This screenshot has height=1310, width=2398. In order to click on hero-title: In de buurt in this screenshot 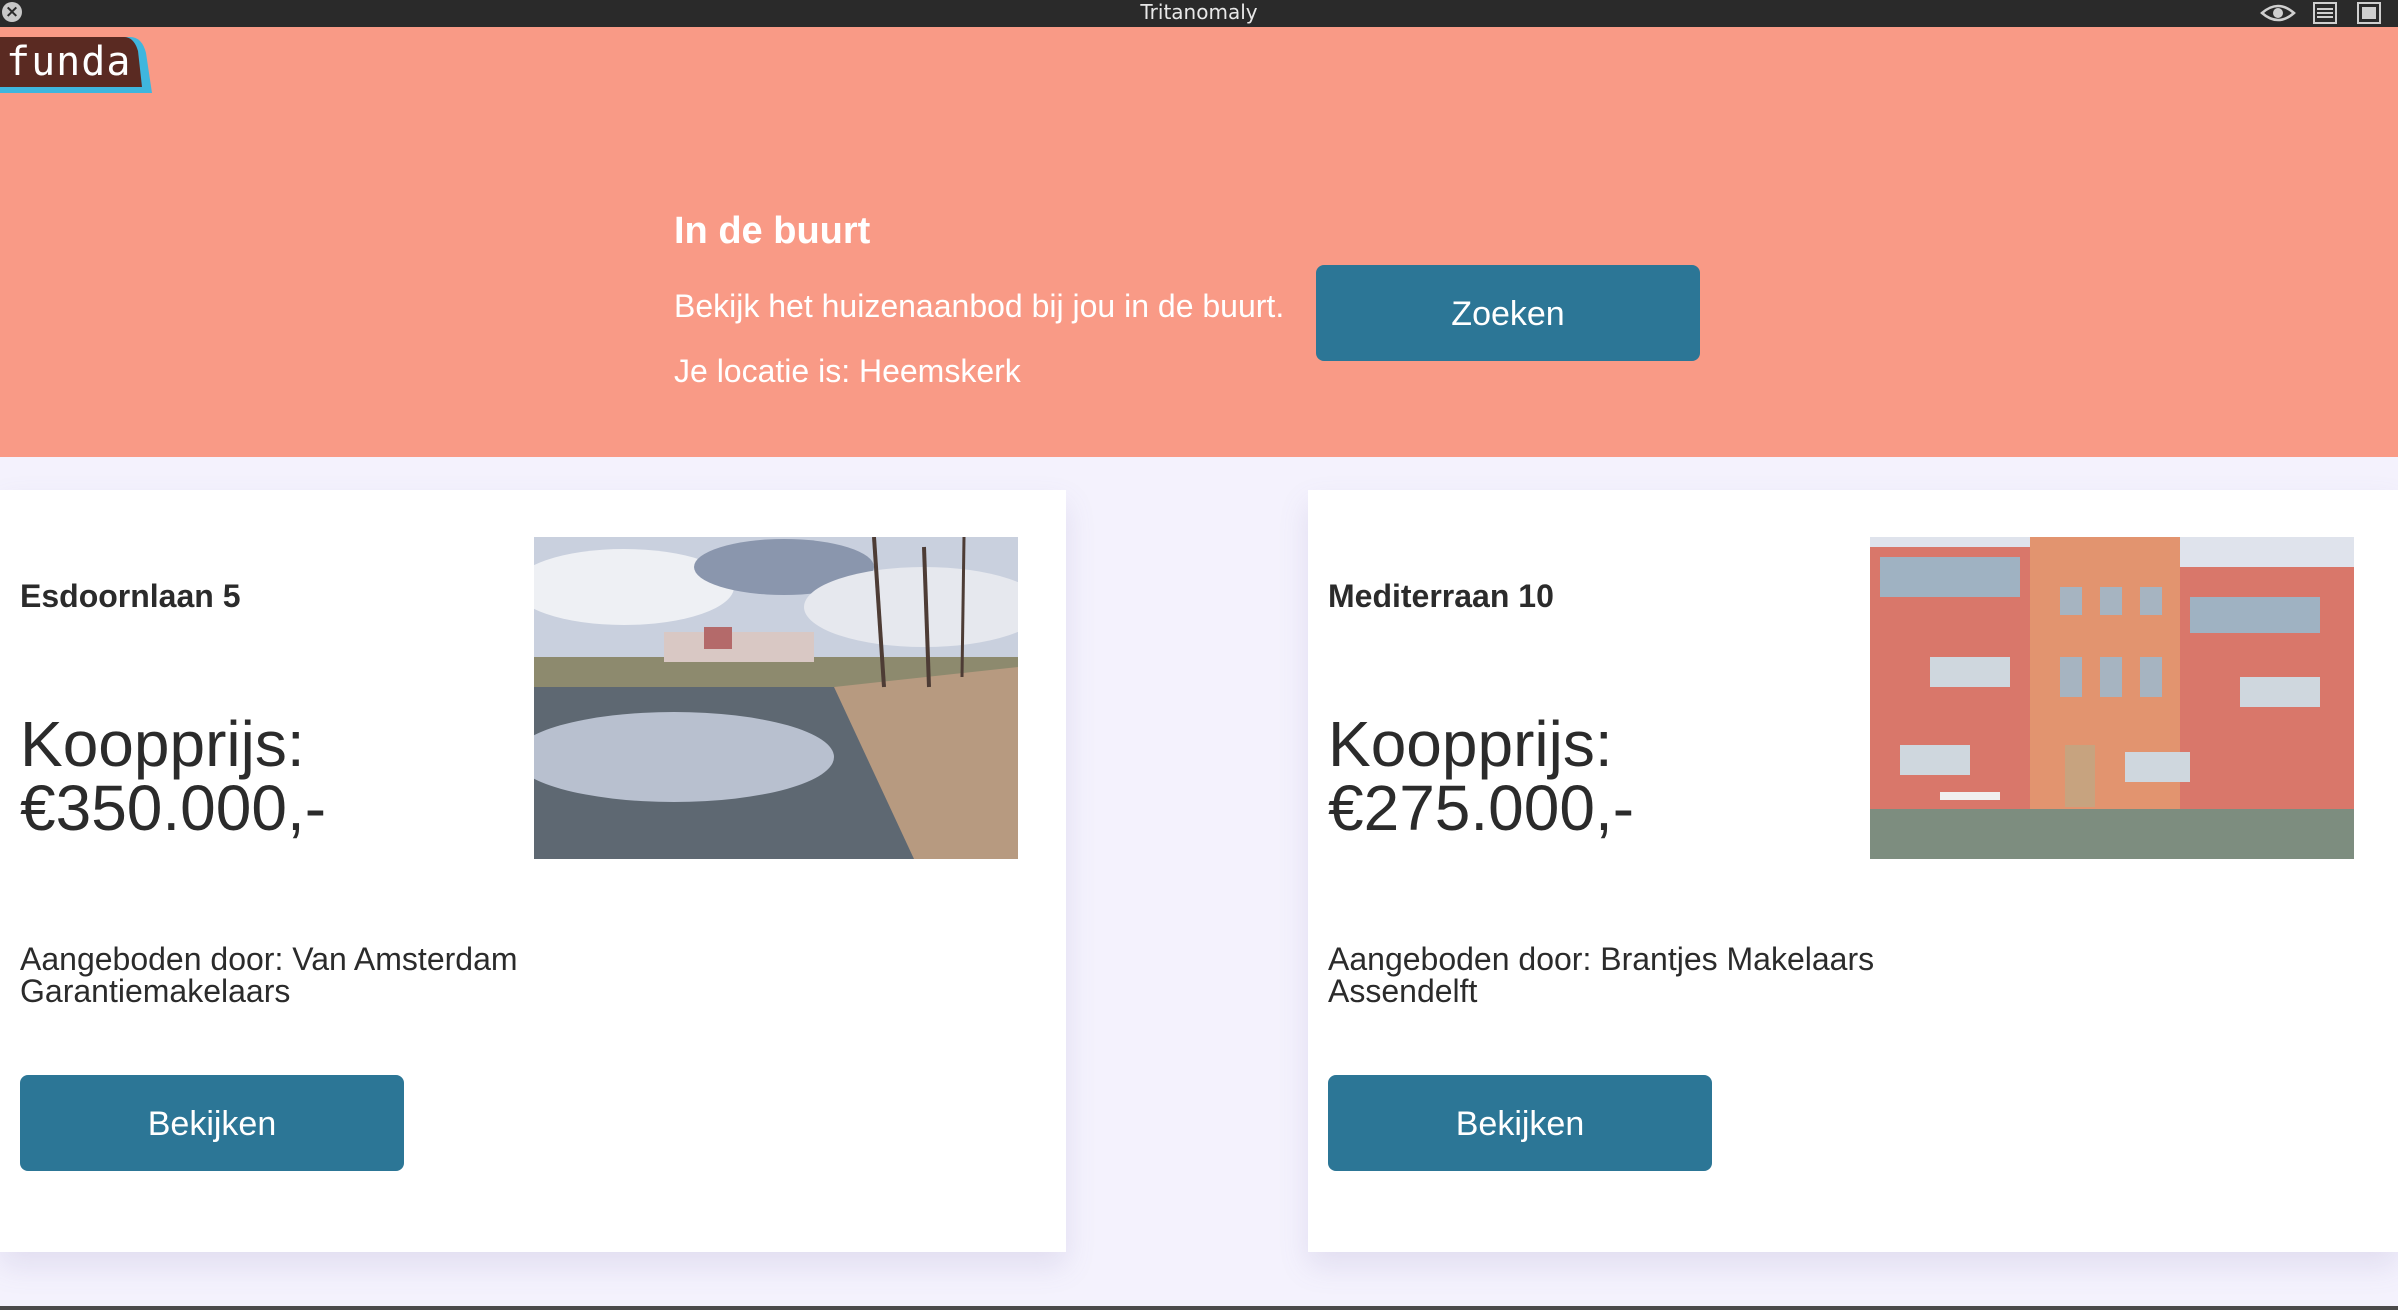, I will do `click(772, 231)`.